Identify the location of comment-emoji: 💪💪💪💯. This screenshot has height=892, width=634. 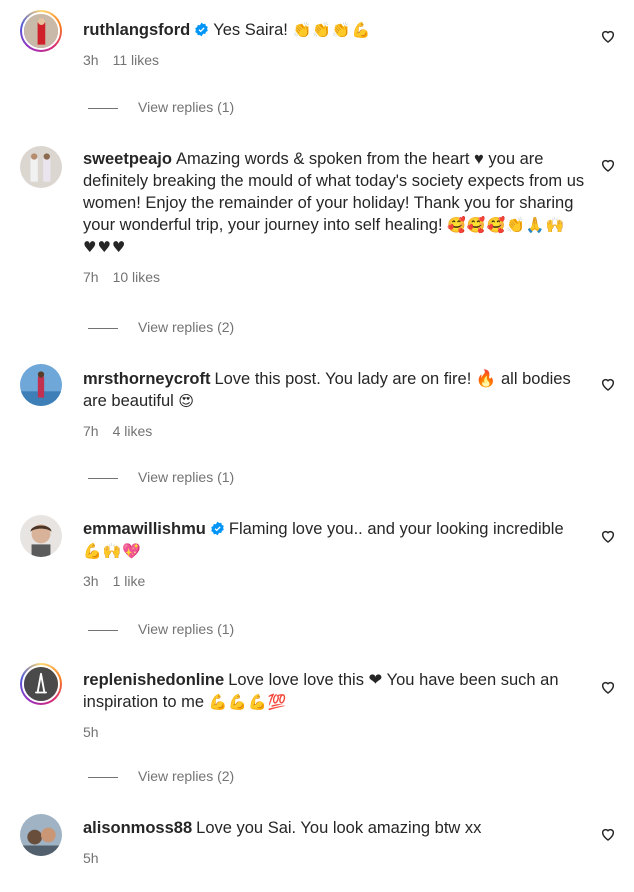
(248, 702).